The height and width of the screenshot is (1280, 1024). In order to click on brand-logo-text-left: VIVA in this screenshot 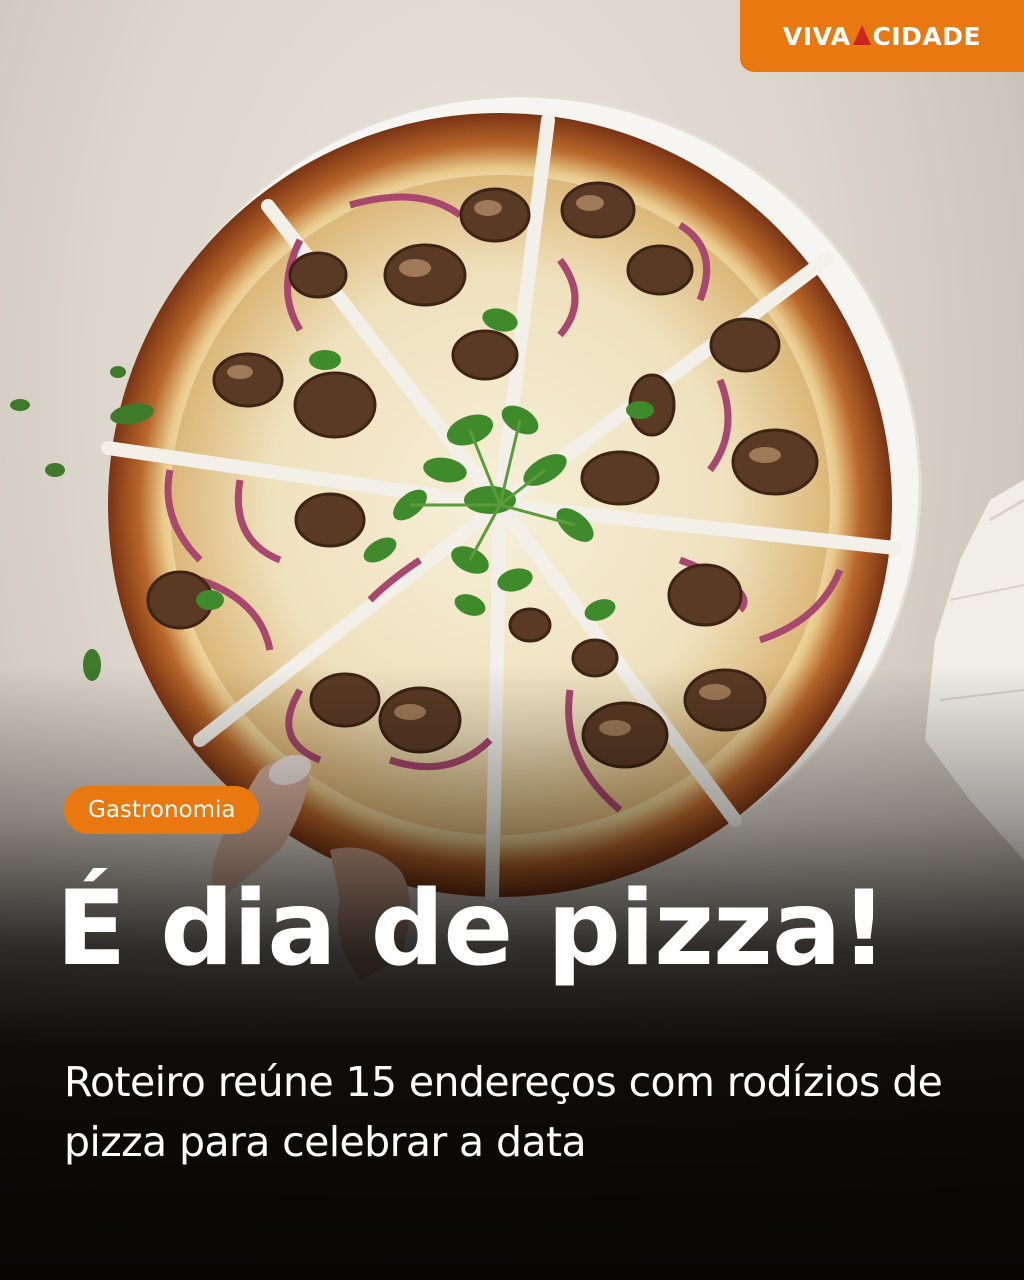, I will do `click(816, 36)`.